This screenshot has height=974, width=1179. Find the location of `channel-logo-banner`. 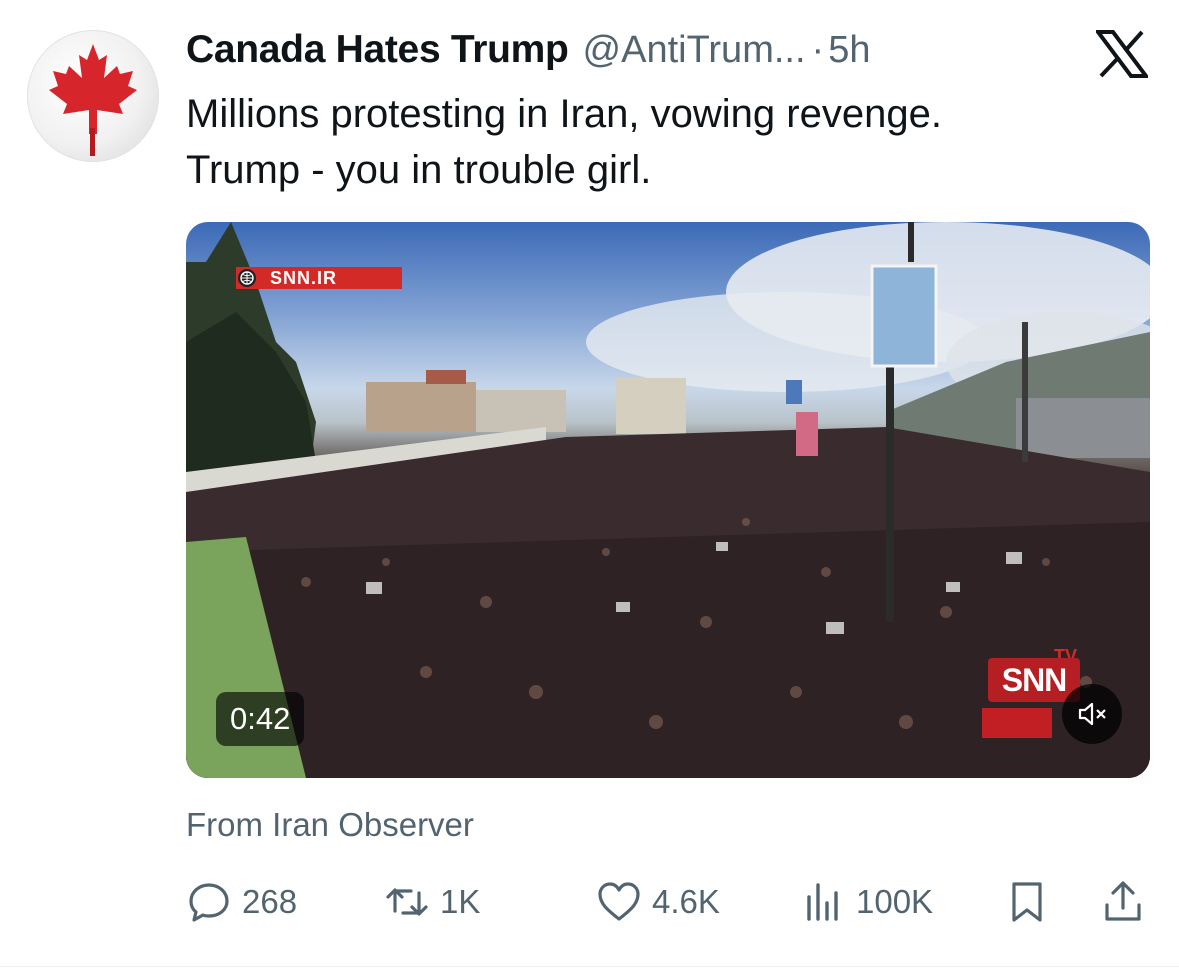

channel-logo-banner is located at coordinates (1017, 723).